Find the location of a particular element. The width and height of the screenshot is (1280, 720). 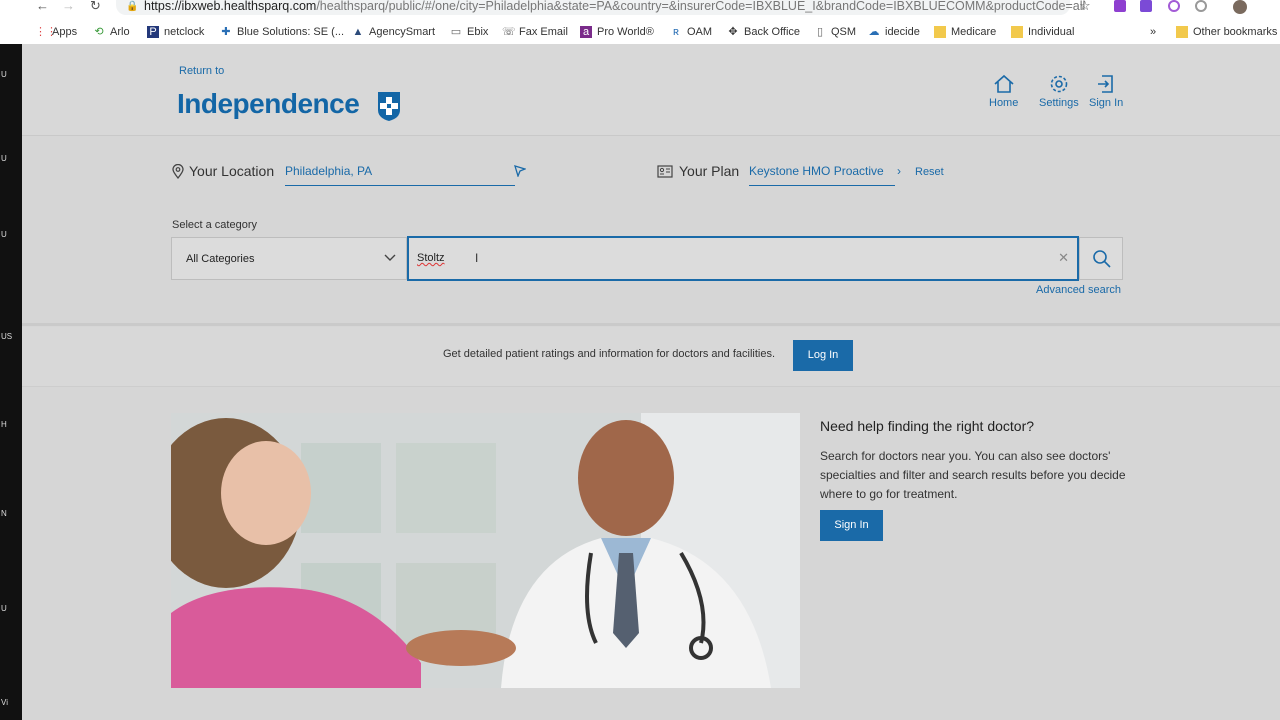

star-icon: ☆ is located at coordinates (1085, 6).